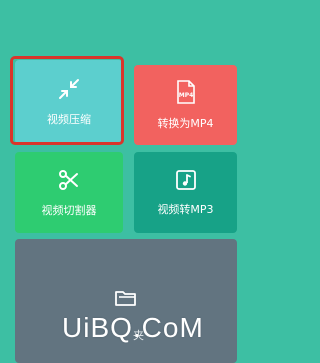 Image resolution: width=320 pixels, height=363 pixels. Describe the element at coordinates (125, 298) in the screenshot. I see `folder-icon` at that location.